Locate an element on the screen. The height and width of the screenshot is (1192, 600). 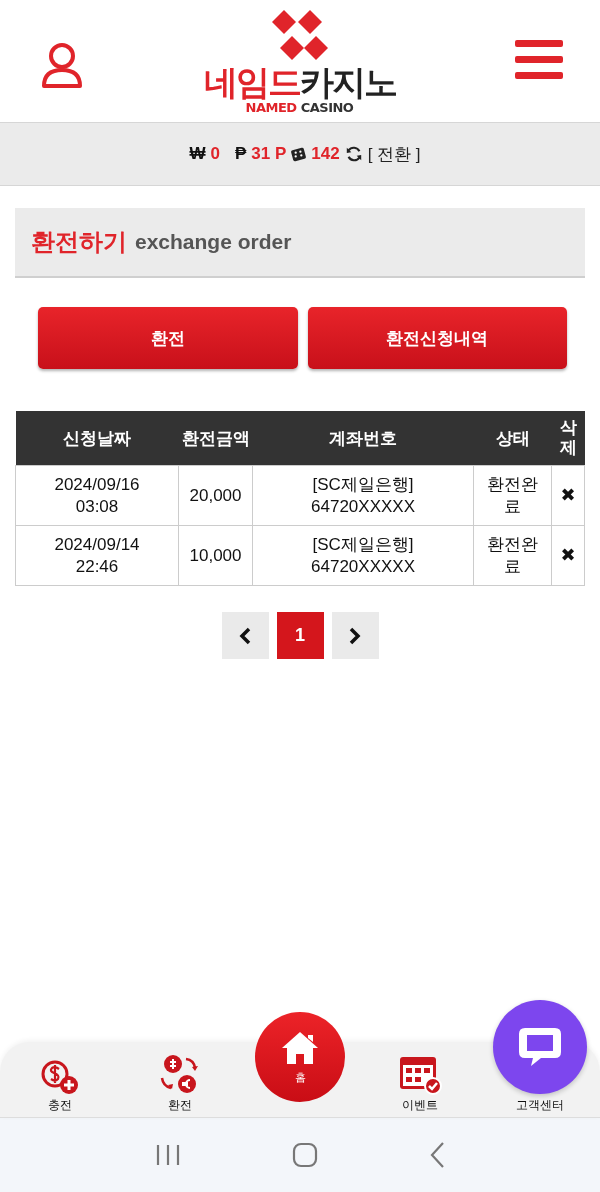
table-cell: 10,000 is located at coordinates (215, 555).